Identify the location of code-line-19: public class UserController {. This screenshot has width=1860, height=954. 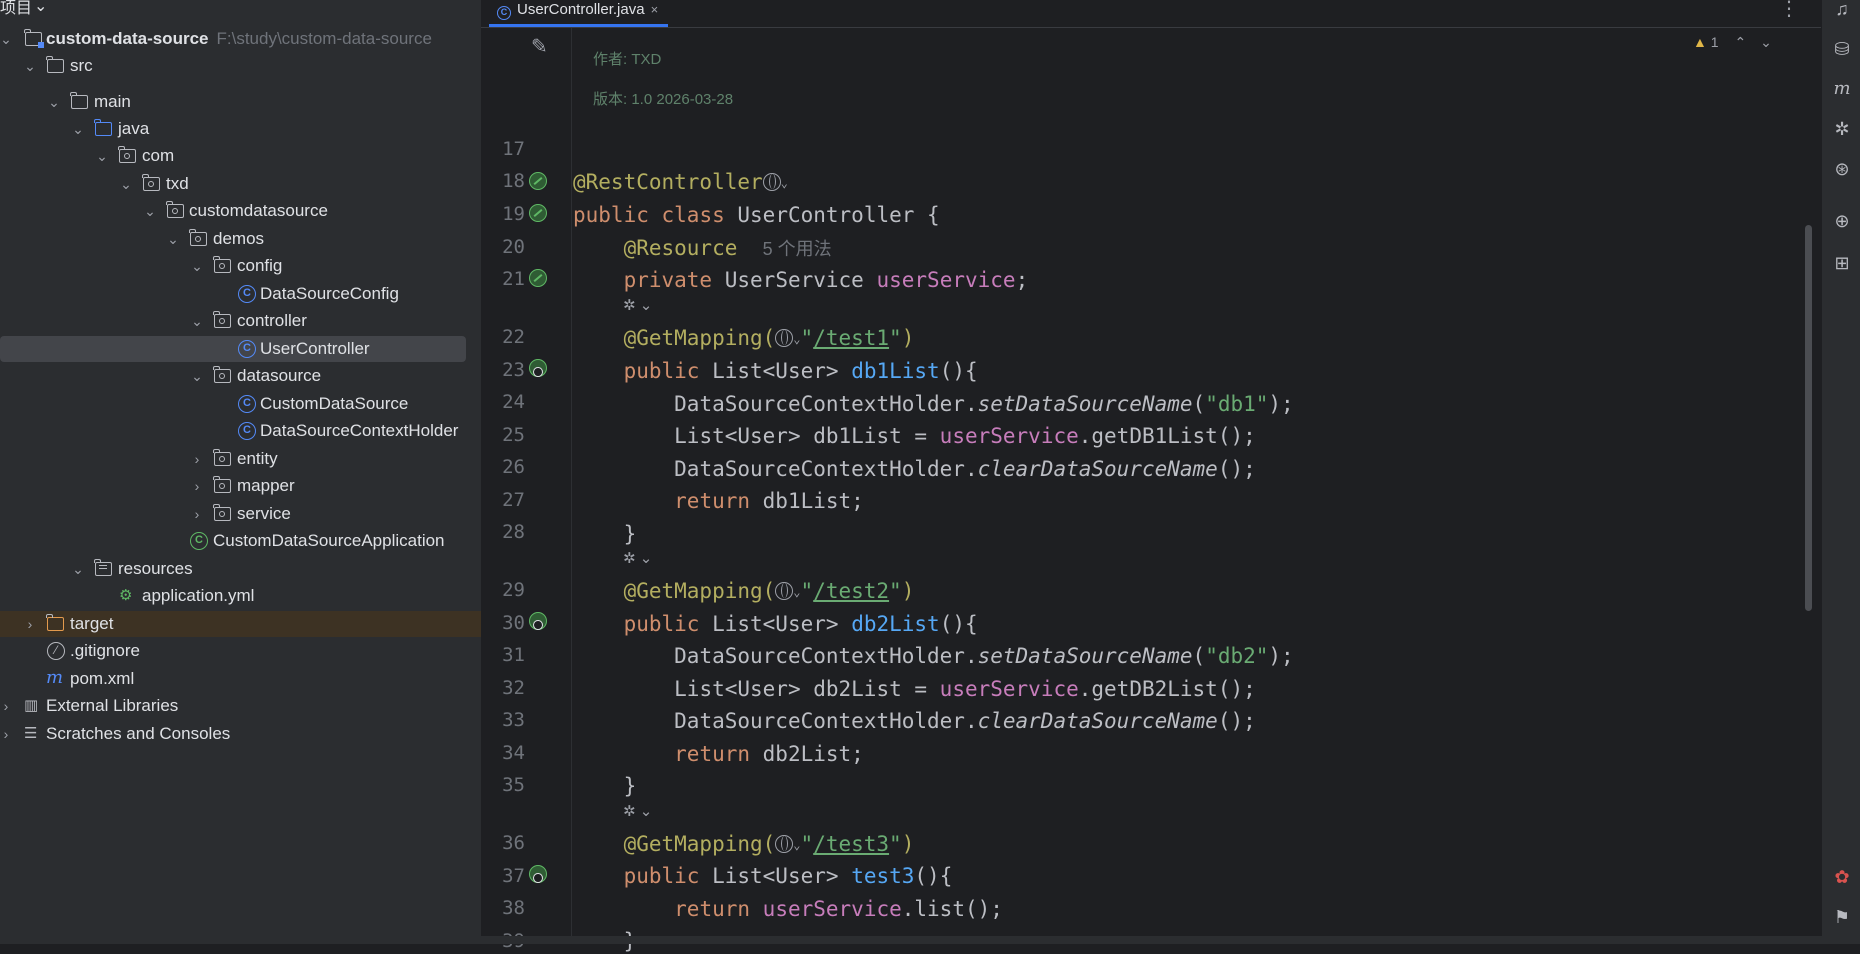
(756, 215).